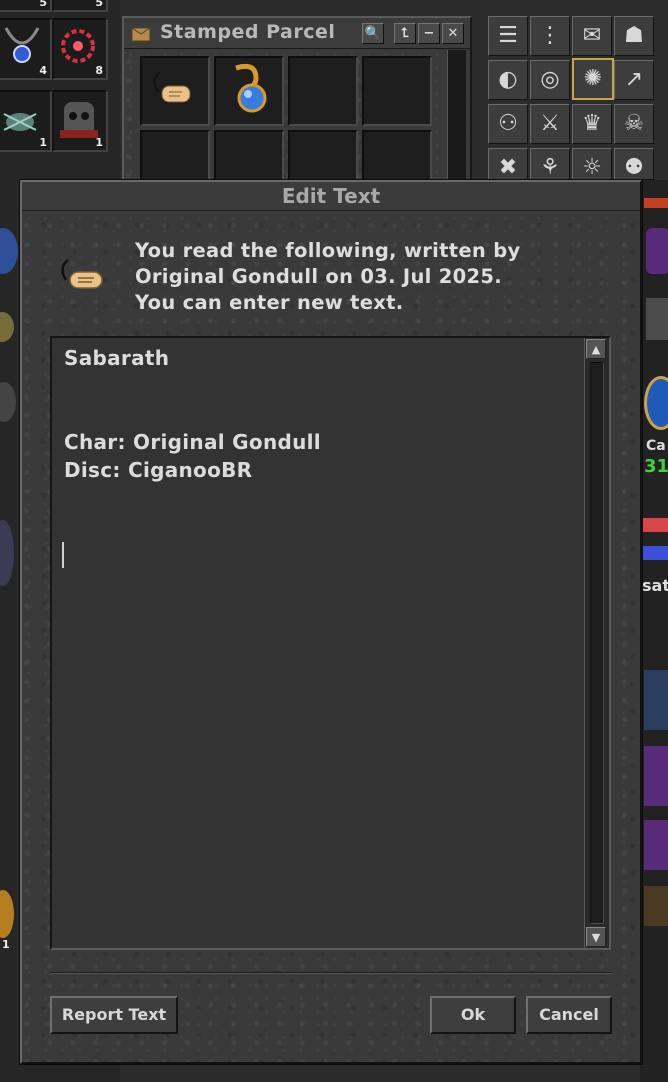 This screenshot has height=1082, width=668. I want to click on target-icon: ◐, so click(508, 80).